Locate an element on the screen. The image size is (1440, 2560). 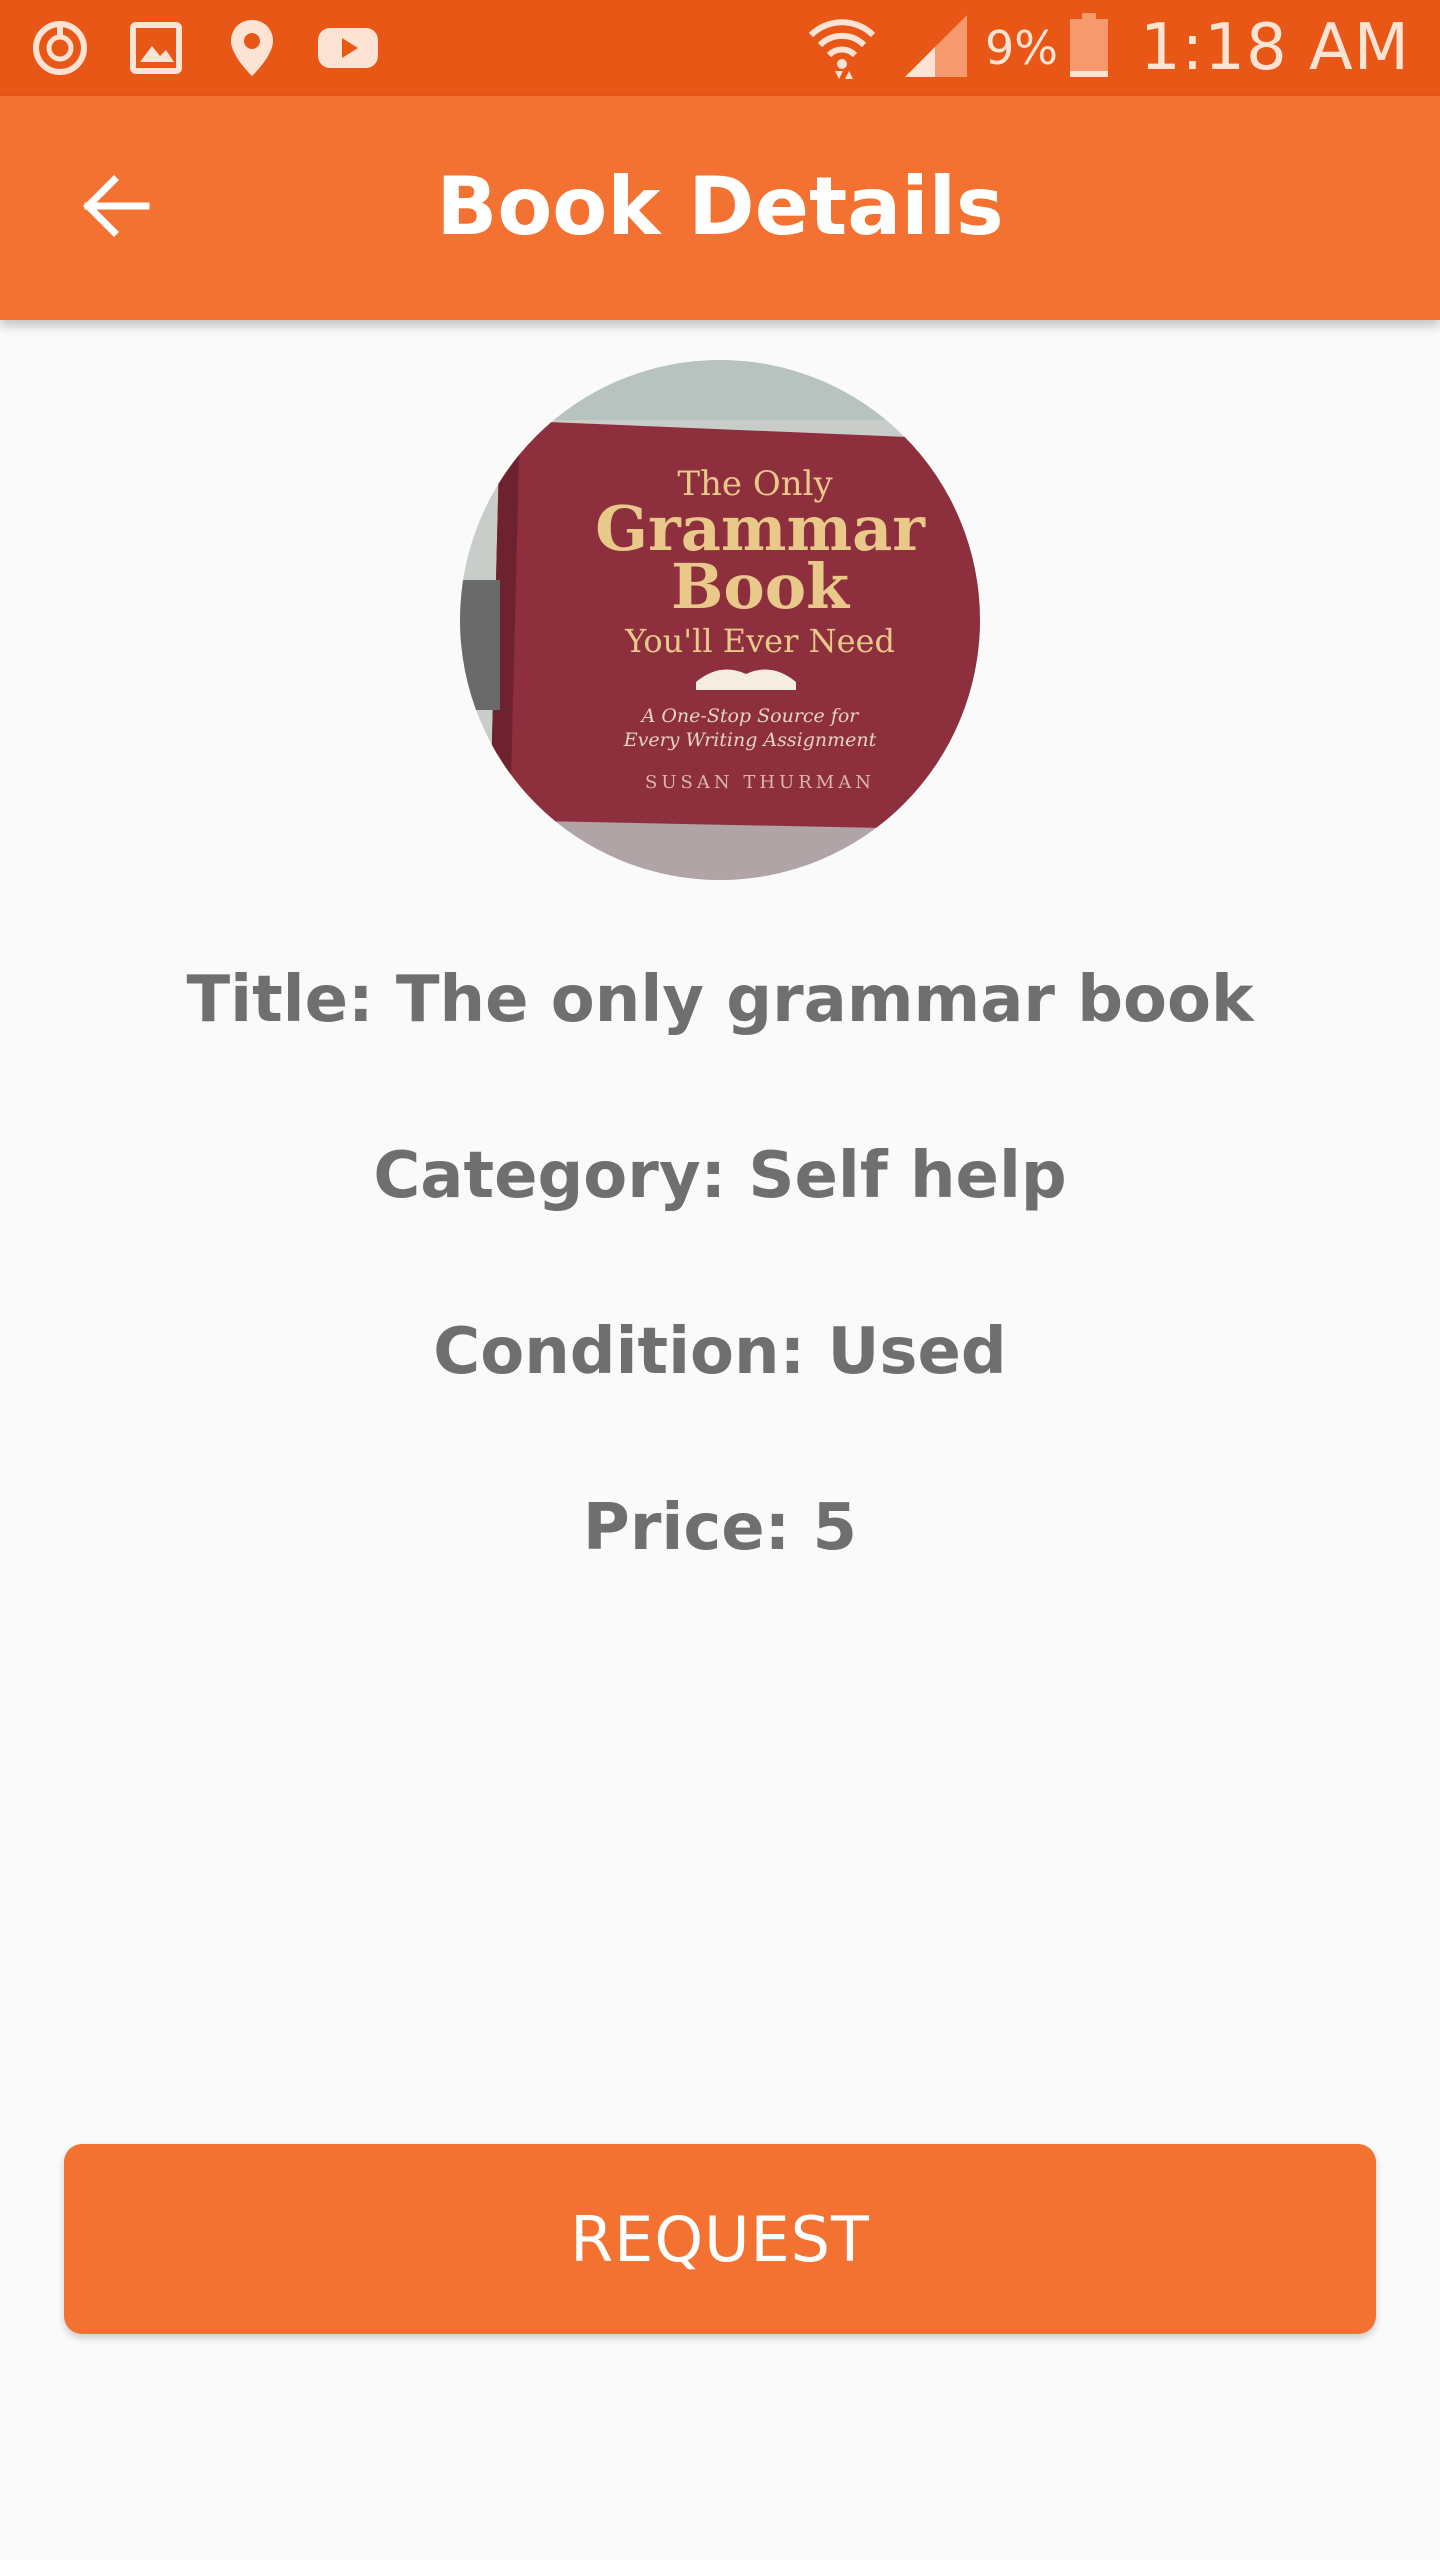
category-label: Category: is located at coordinates (561, 1176).